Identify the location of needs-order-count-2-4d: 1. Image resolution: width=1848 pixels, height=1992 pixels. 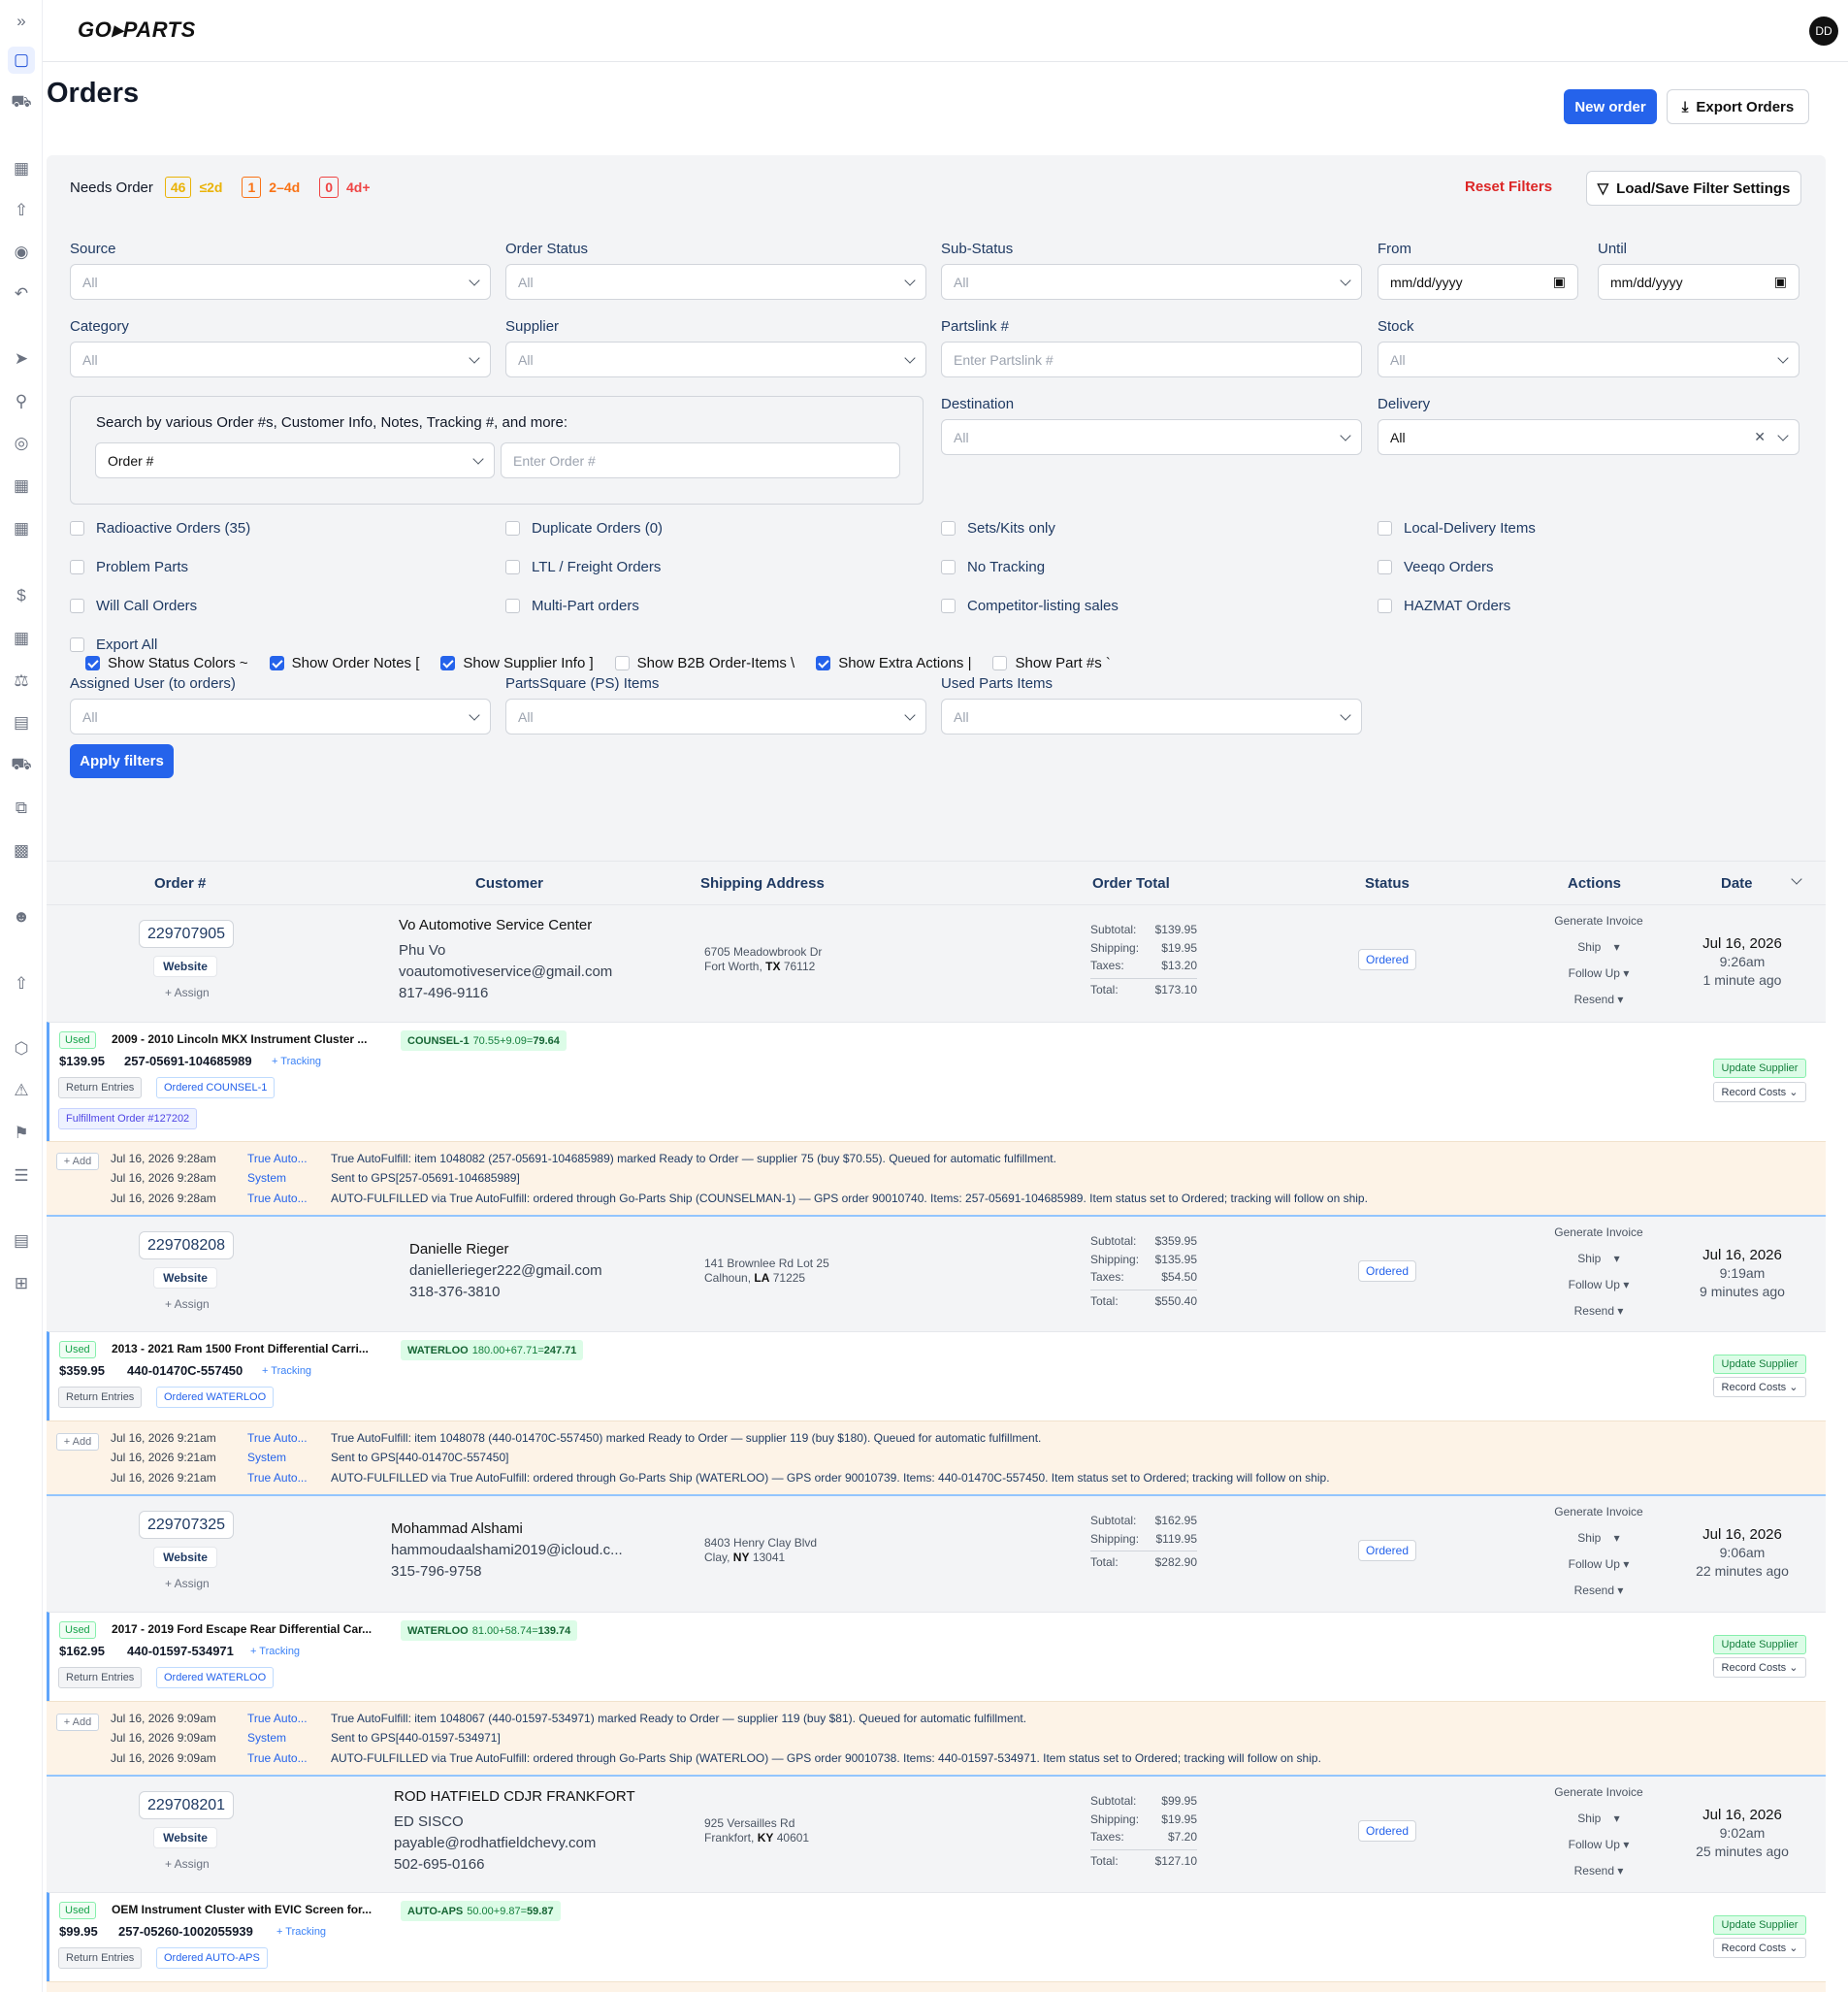
(252, 187).